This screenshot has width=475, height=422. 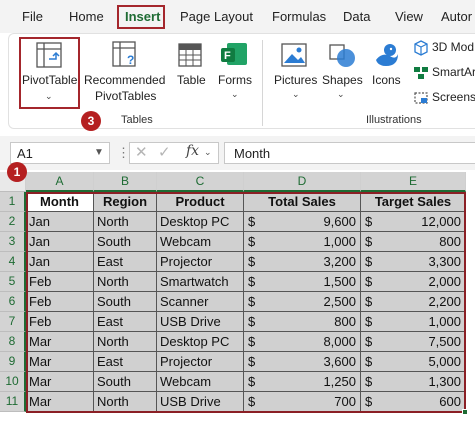 What do you see at coordinates (141, 152) in the screenshot?
I see `cancel-icon: ✕` at bounding box center [141, 152].